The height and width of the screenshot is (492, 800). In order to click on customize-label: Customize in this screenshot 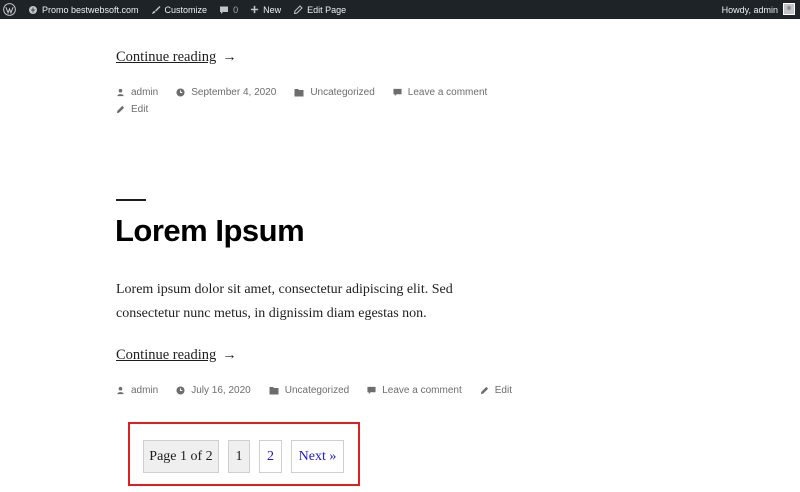, I will do `click(186, 9)`.